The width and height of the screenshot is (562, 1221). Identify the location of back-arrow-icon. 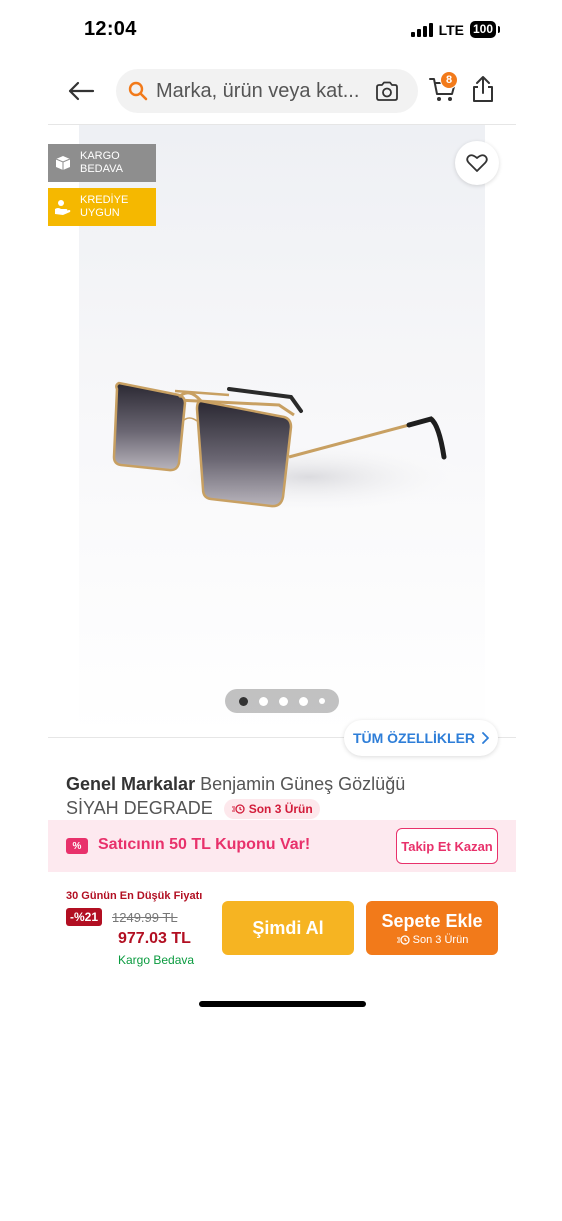
(81, 91).